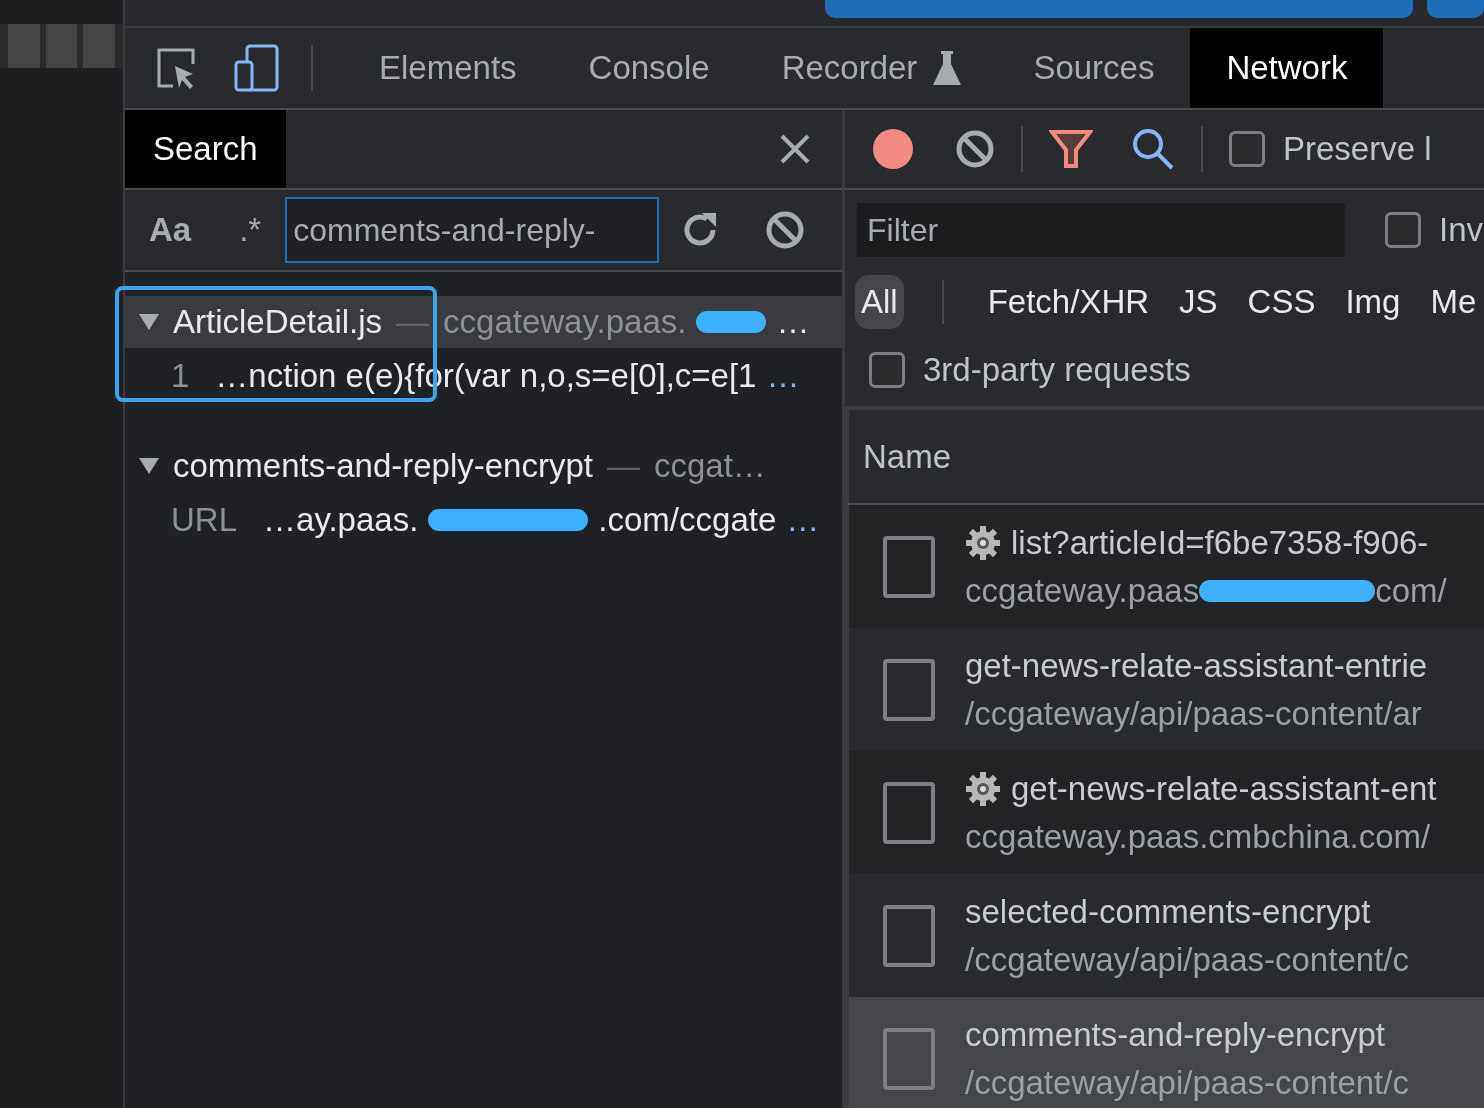  What do you see at coordinates (472, 230) in the screenshot?
I see `search-input: comments-and-reply-` at bounding box center [472, 230].